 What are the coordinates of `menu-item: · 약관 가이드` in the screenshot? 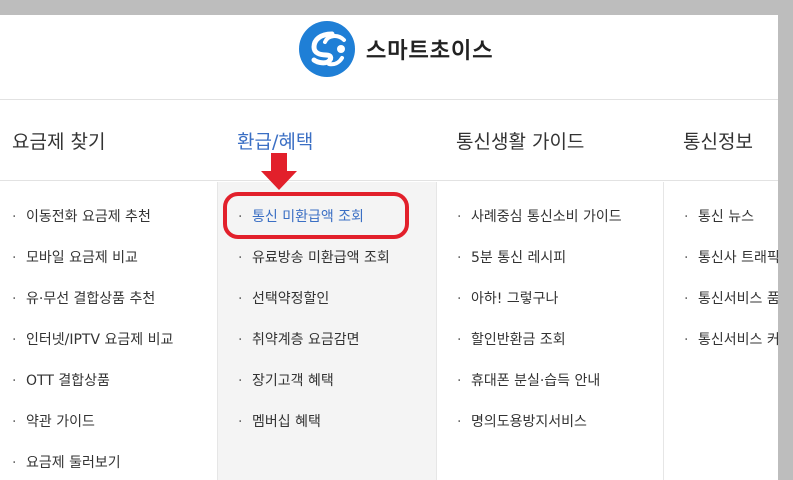 It's located at (53, 421).